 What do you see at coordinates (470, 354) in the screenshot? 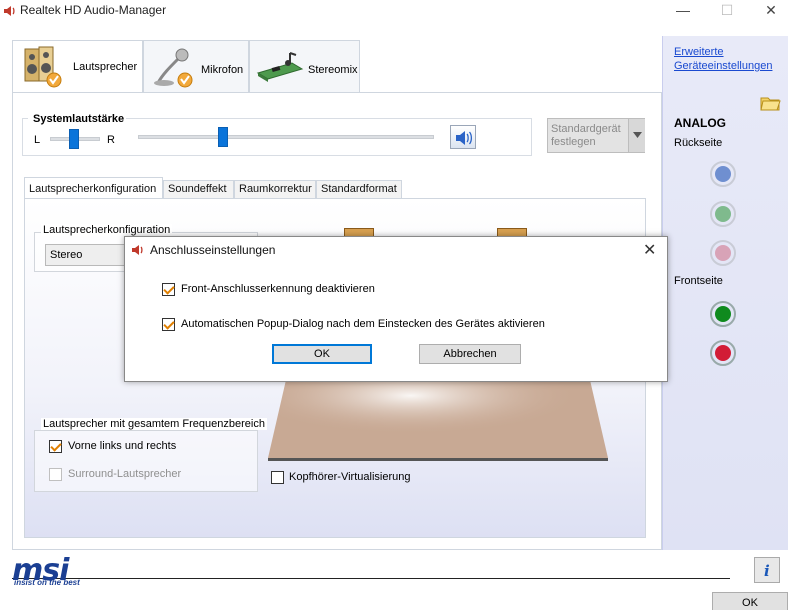
I see `dialog-cancel-button: Abbrechen` at bounding box center [470, 354].